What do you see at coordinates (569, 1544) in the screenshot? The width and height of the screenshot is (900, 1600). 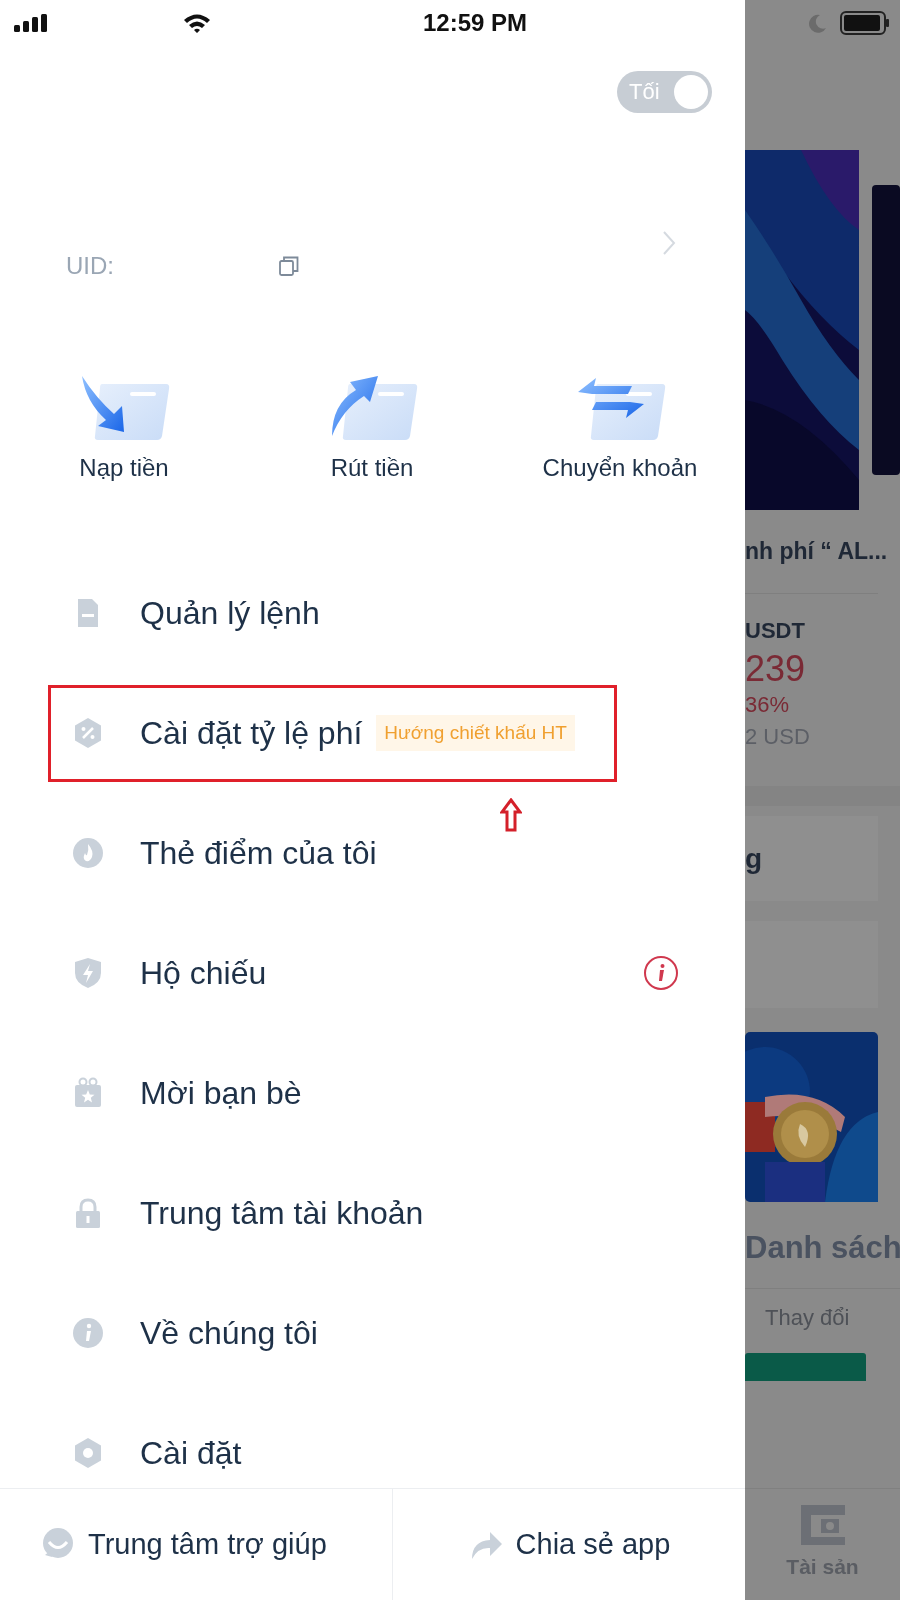 I see `footer-button: Chia sẻ app` at bounding box center [569, 1544].